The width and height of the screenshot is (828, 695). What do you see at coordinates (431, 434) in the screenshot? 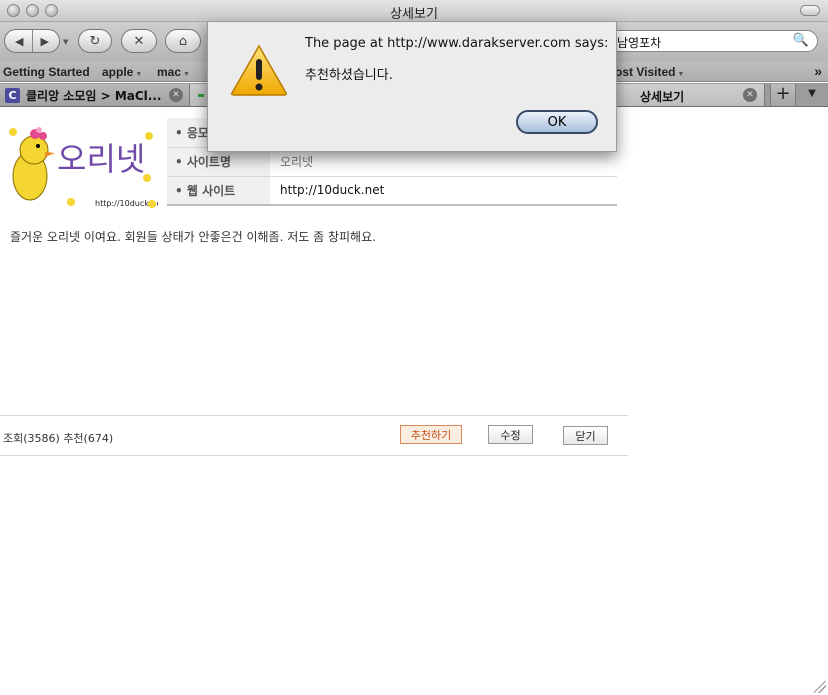
I see `recommend-button: 추천하기` at bounding box center [431, 434].